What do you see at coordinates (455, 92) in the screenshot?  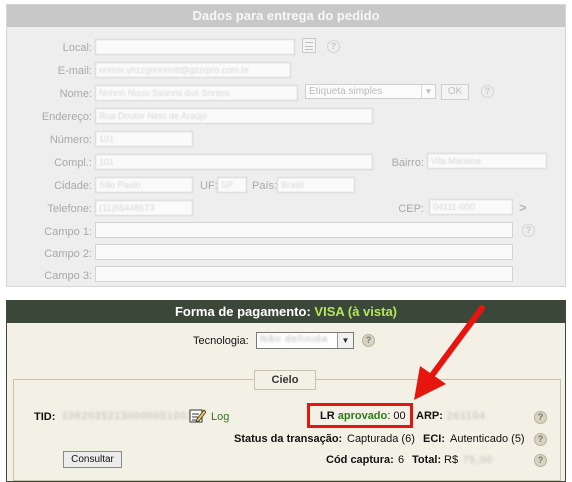 I see `ok-button: OK` at bounding box center [455, 92].